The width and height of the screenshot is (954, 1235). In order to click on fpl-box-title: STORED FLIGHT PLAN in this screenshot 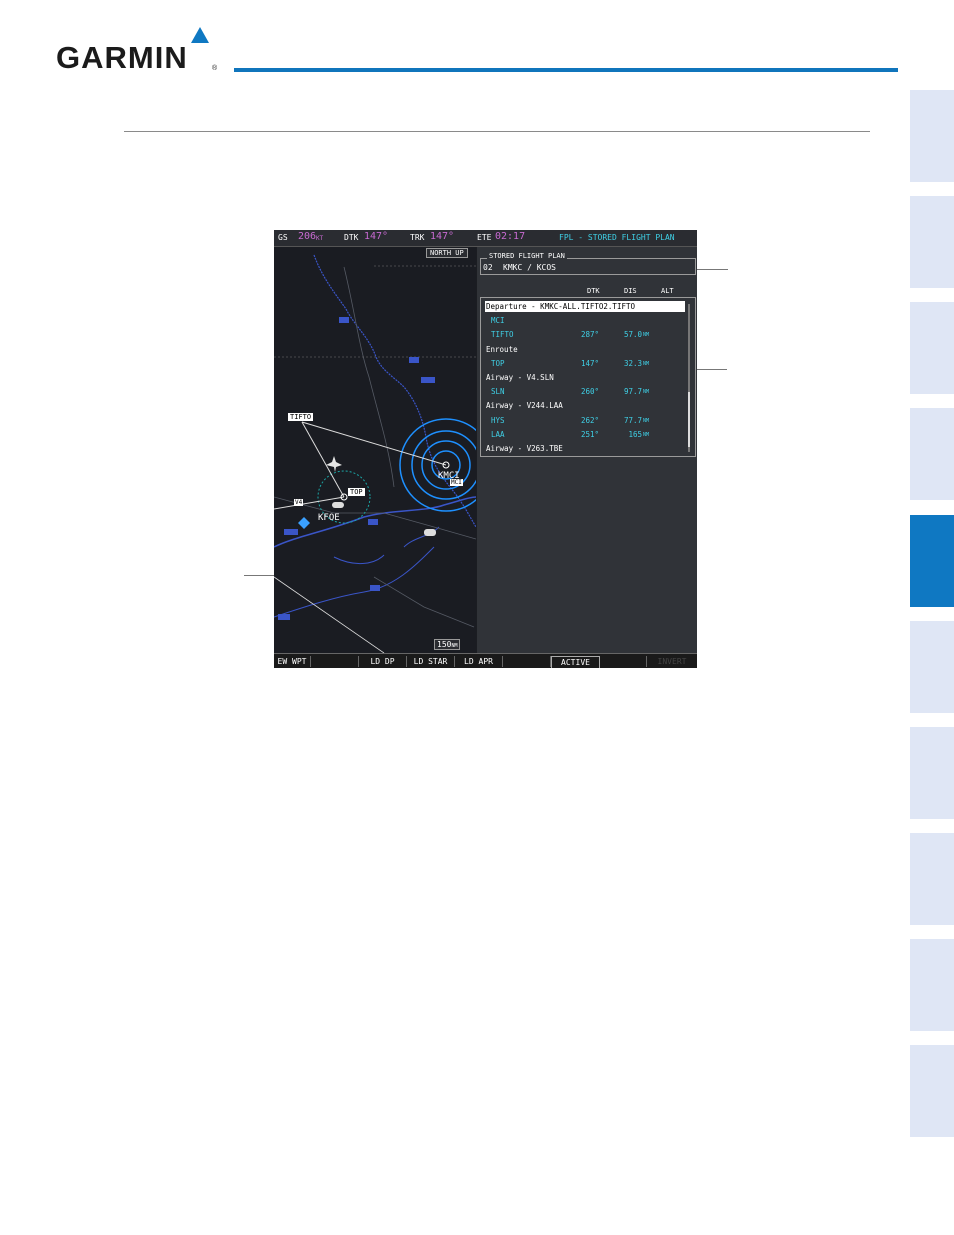, I will do `click(527, 256)`.